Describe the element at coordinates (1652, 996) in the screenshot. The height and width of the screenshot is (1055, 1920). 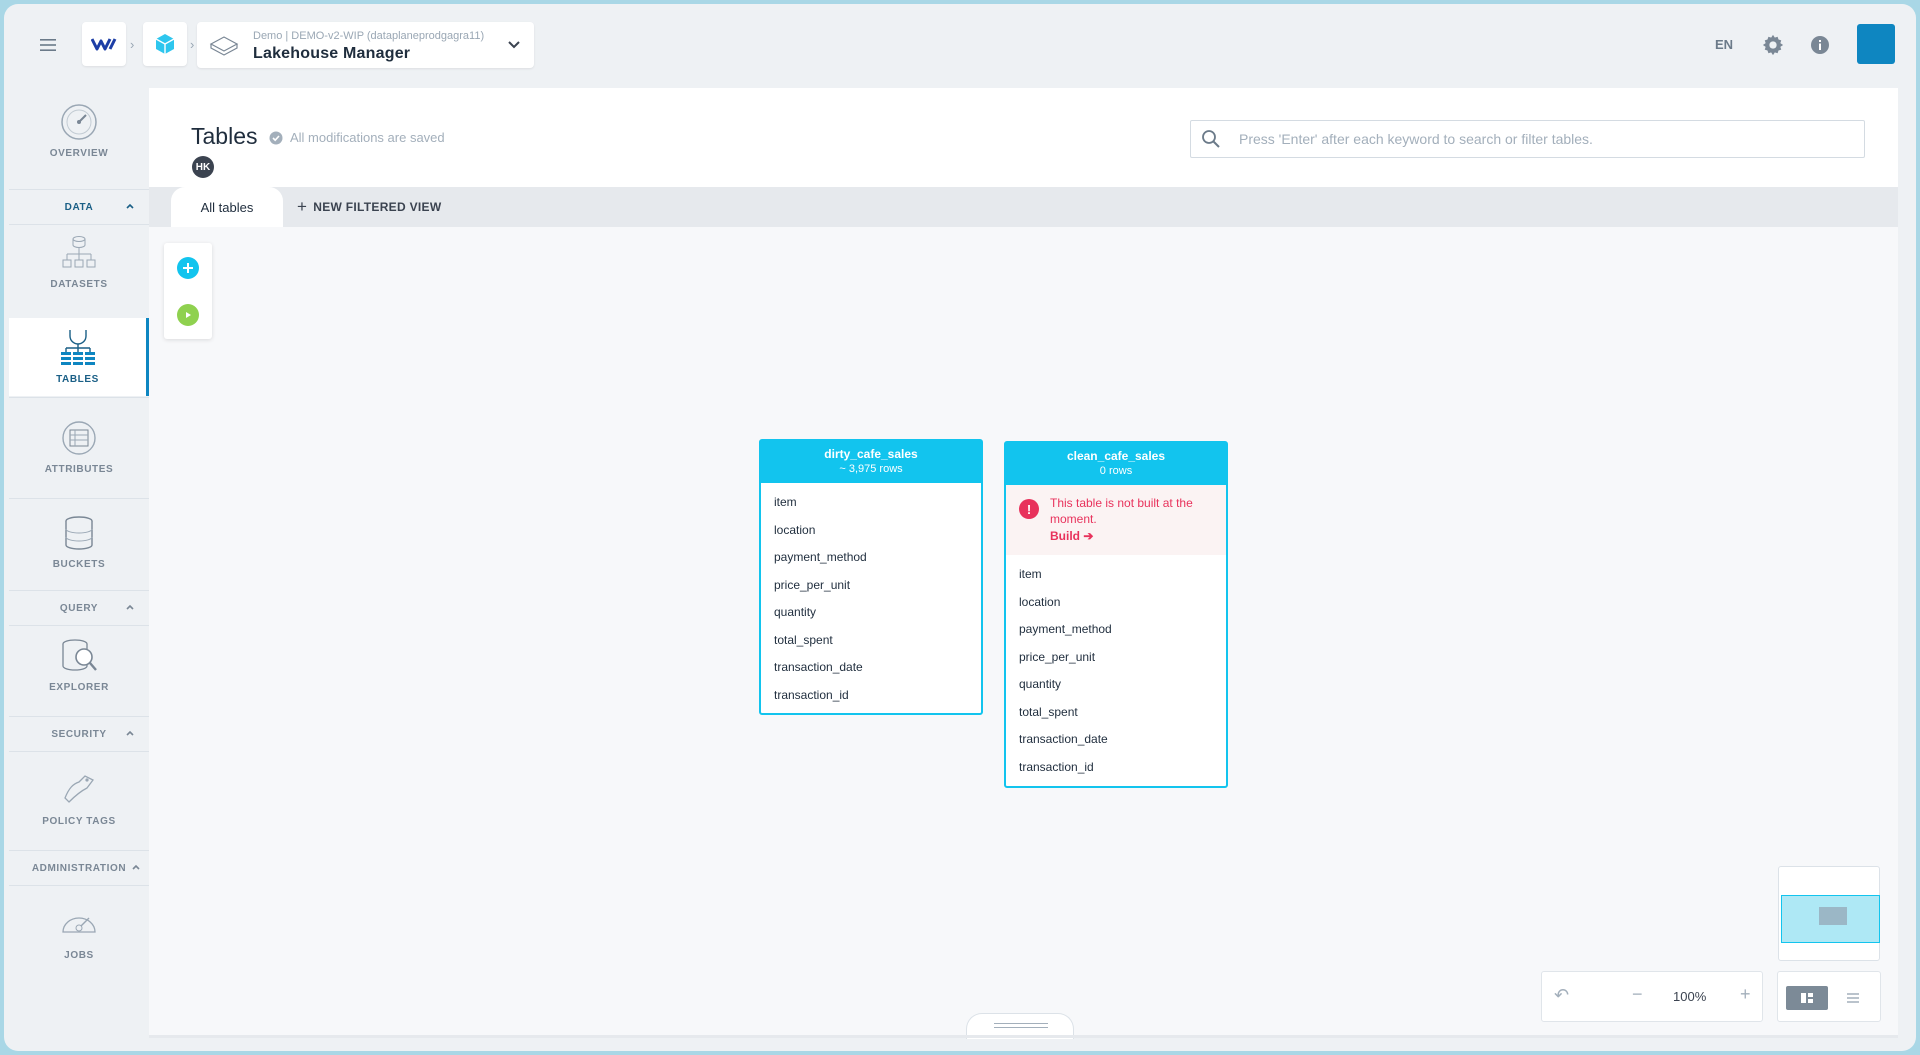
I see `zoom-controls: ↶ − 100% +` at that location.